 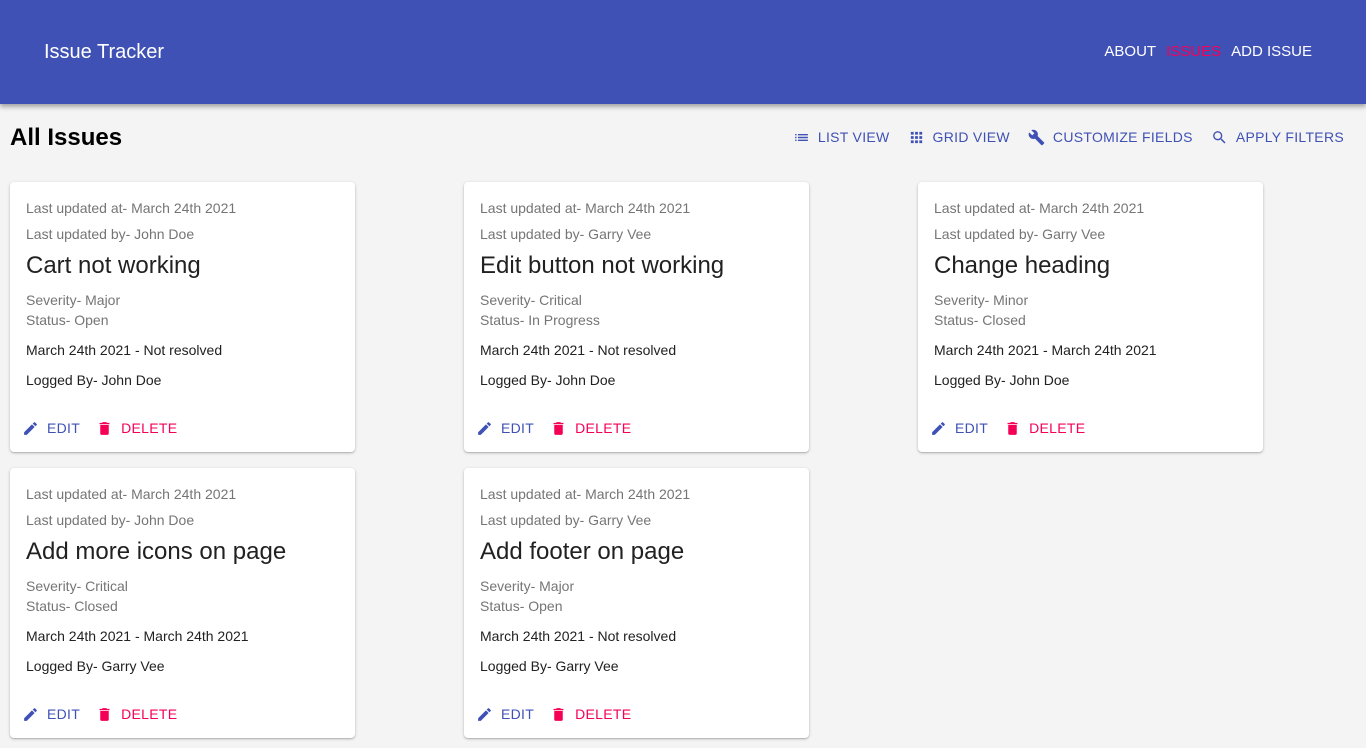 What do you see at coordinates (1219, 137) in the screenshot?
I see `search-icon` at bounding box center [1219, 137].